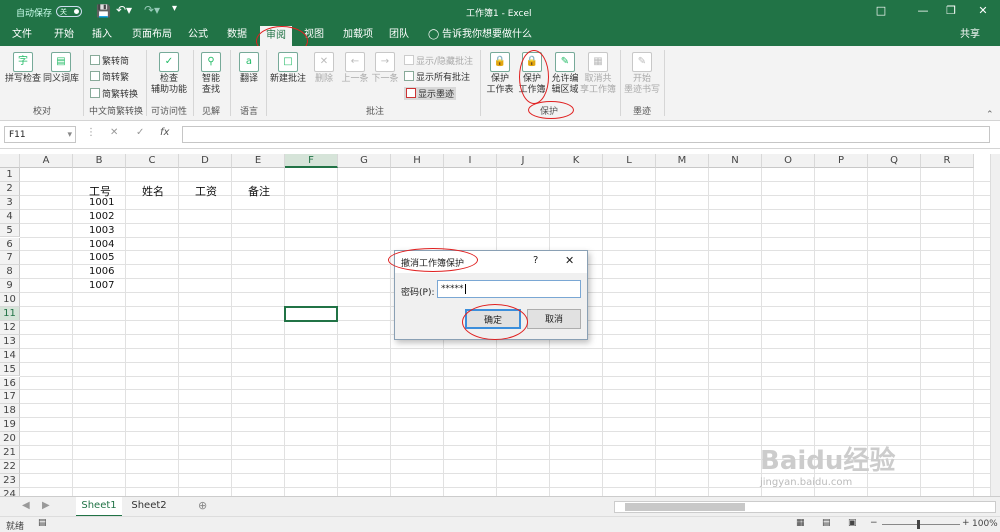 The width and height of the screenshot is (1000, 532). I want to click on tab-formulas: 公式, so click(198, 35).